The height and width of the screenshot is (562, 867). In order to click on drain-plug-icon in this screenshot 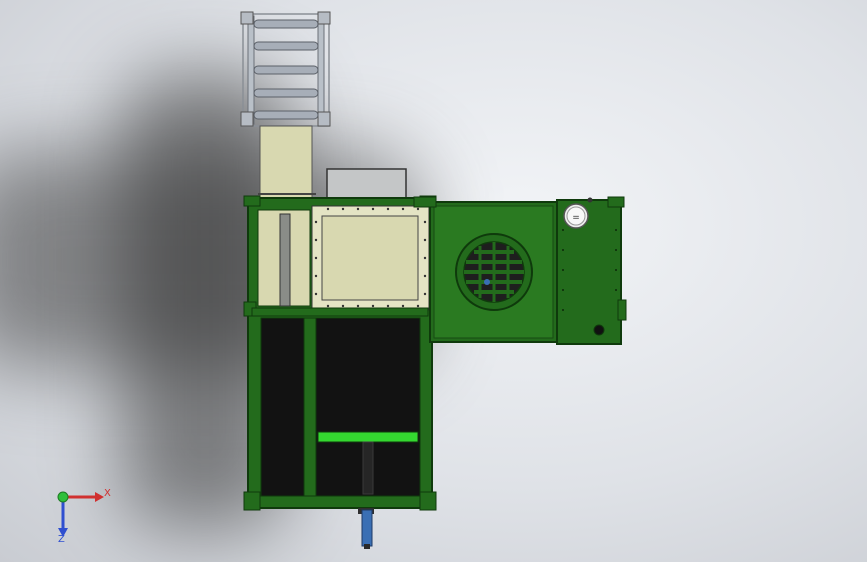, I will do `click(599, 330)`.